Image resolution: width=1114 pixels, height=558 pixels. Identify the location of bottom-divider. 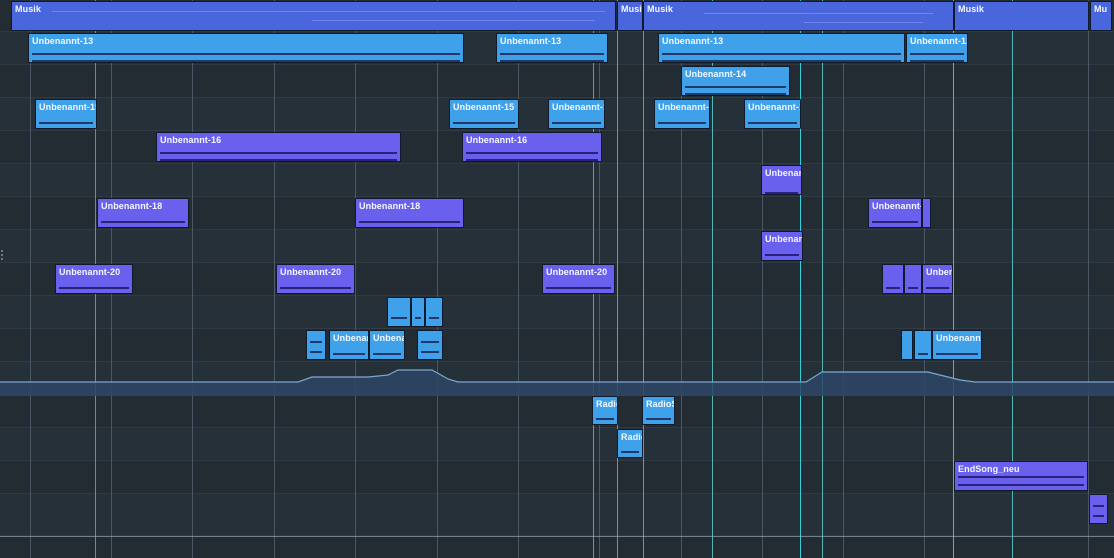
(557, 536).